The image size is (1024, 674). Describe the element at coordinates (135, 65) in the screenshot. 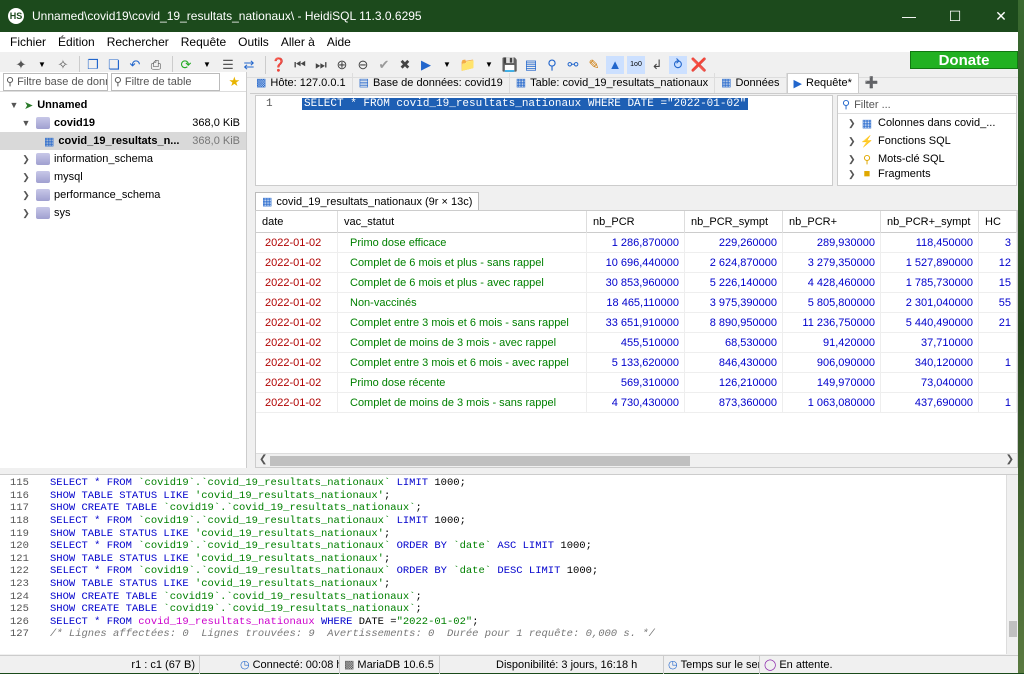

I see `undo-icon: ↶` at that location.